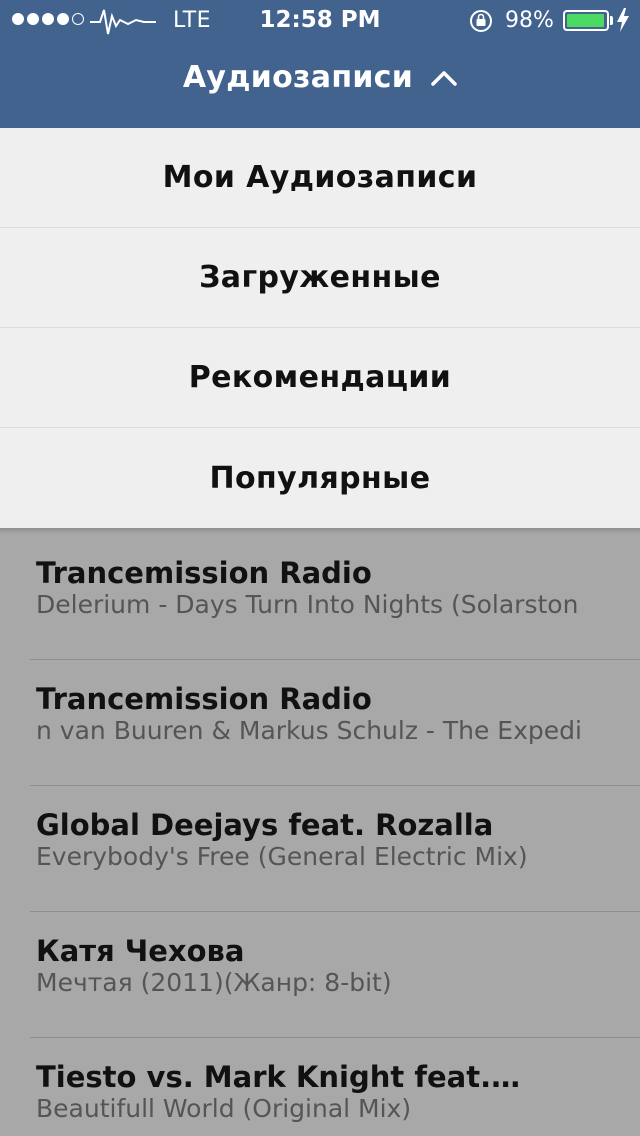 Image resolution: width=640 pixels, height=1136 pixels. I want to click on track-artist: Катя Чехова, so click(140, 951).